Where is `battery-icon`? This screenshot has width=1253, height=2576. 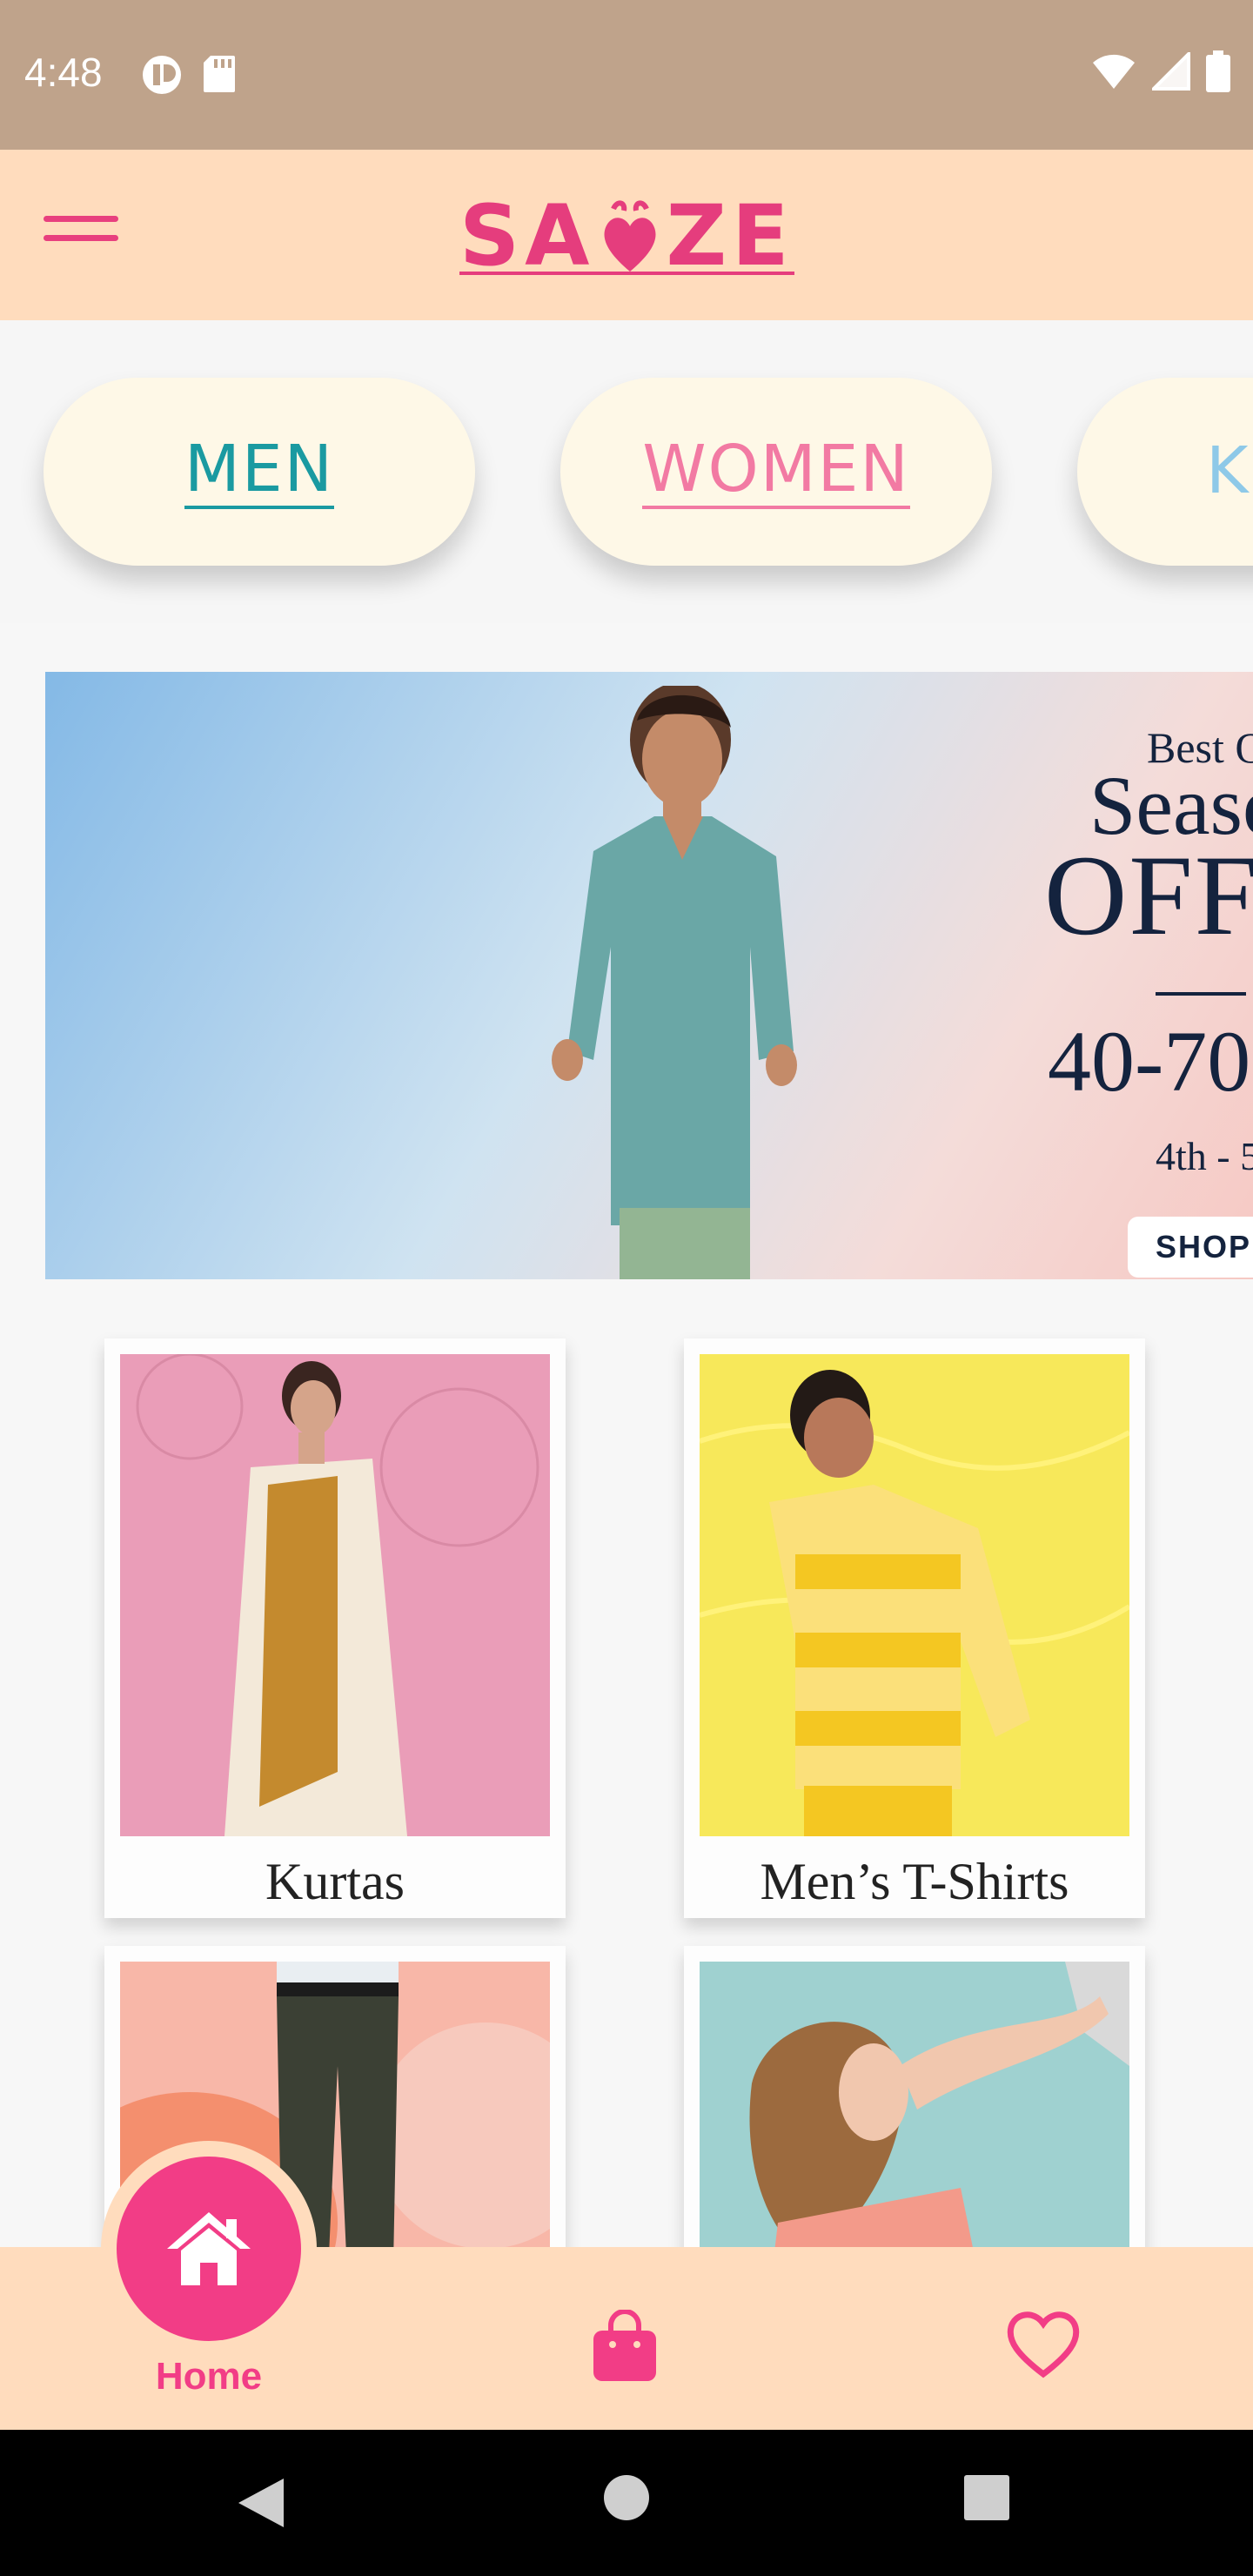 battery-icon is located at coordinates (1218, 71).